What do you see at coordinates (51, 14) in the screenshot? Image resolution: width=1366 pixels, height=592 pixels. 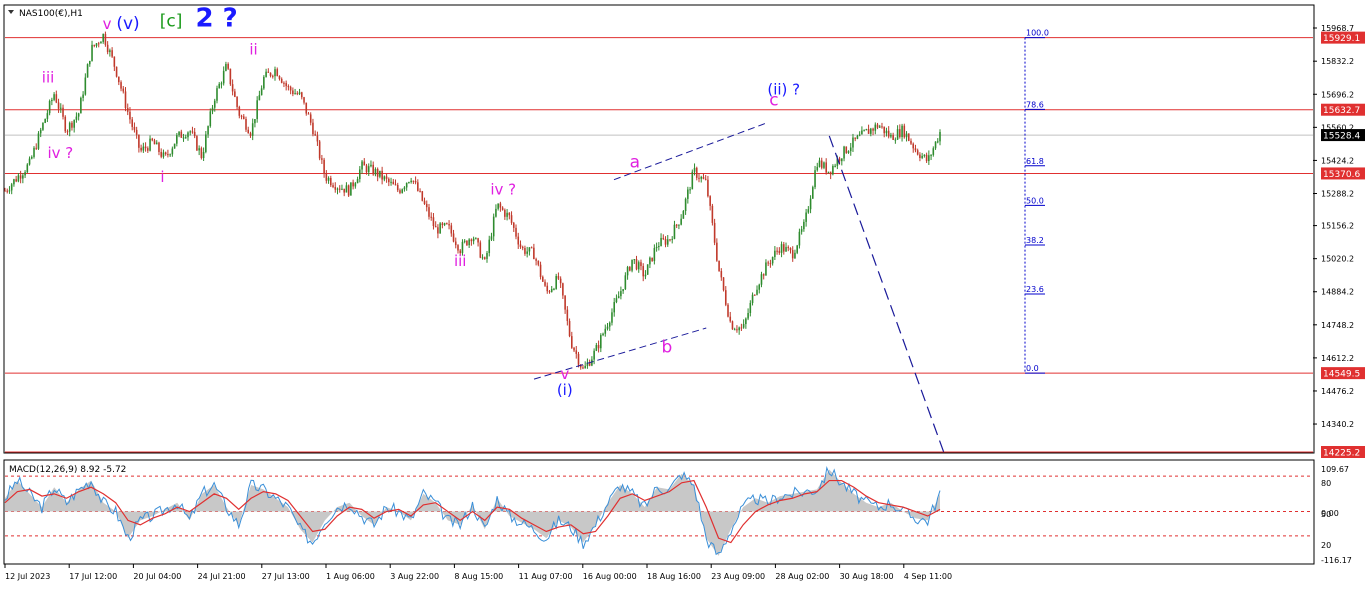 I see `symbol-title: NAS100(€),H1` at bounding box center [51, 14].